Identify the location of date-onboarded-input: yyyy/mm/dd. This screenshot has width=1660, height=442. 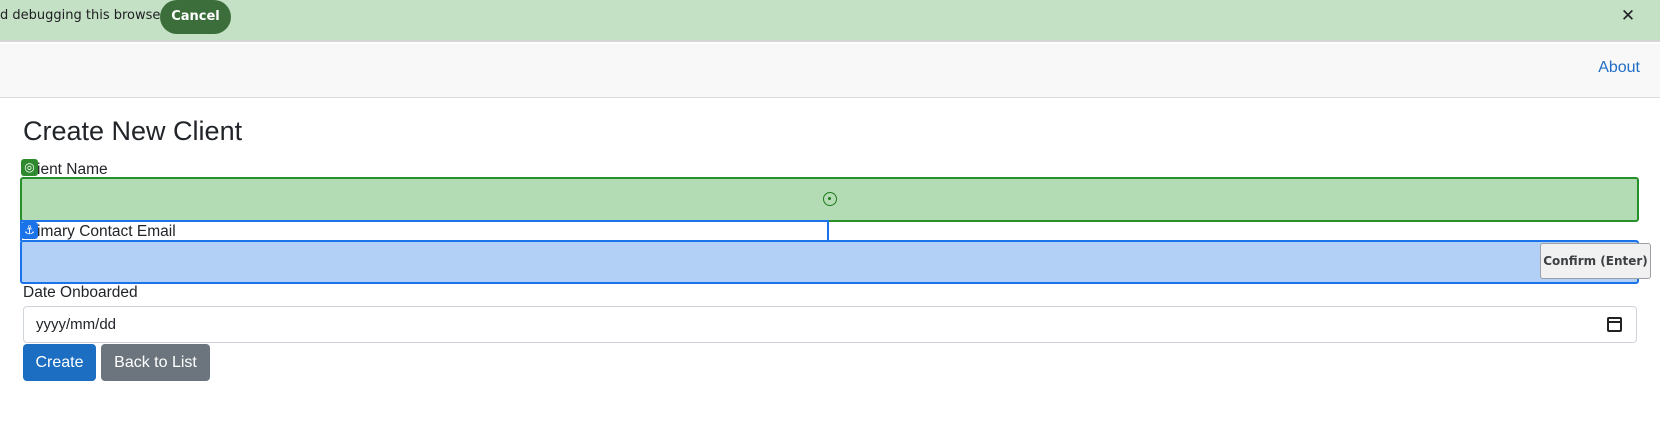
(830, 324).